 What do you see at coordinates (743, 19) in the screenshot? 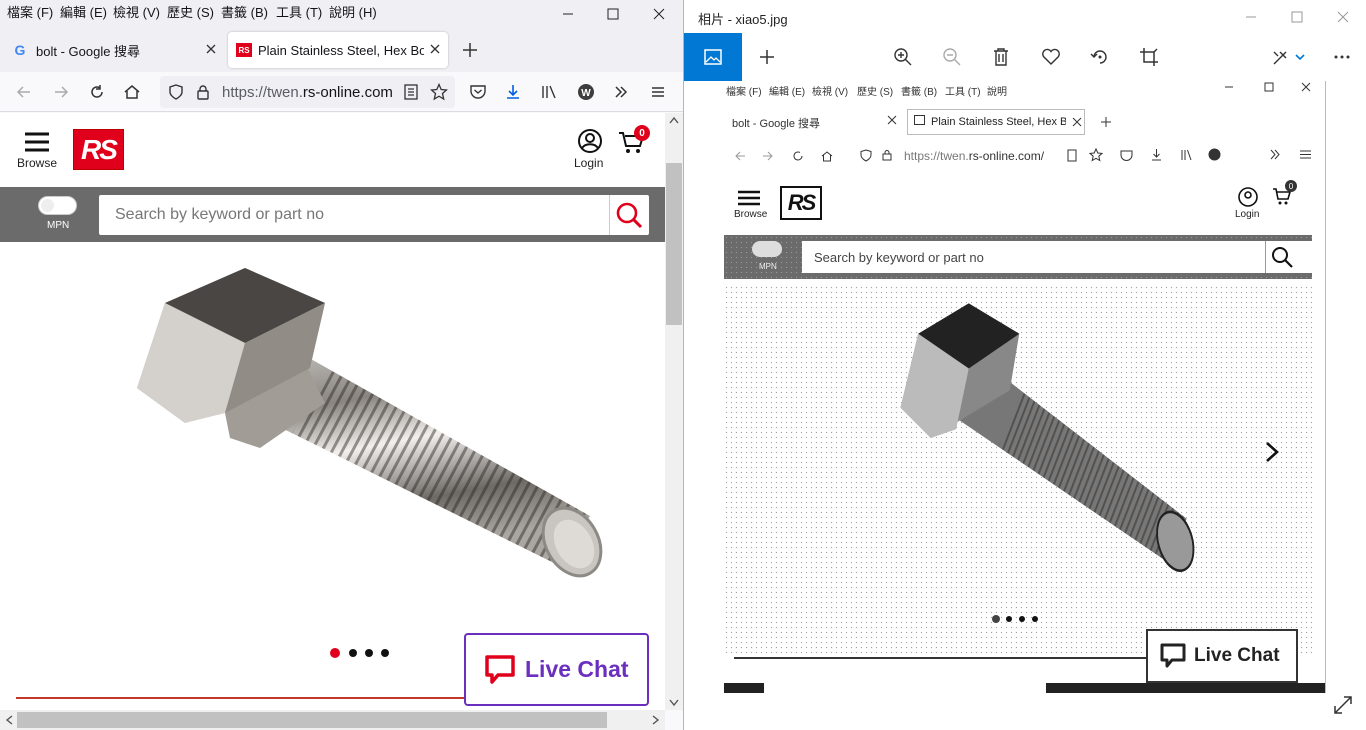
I see `photos-window-title: 相片 - xiao5.jpg` at bounding box center [743, 19].